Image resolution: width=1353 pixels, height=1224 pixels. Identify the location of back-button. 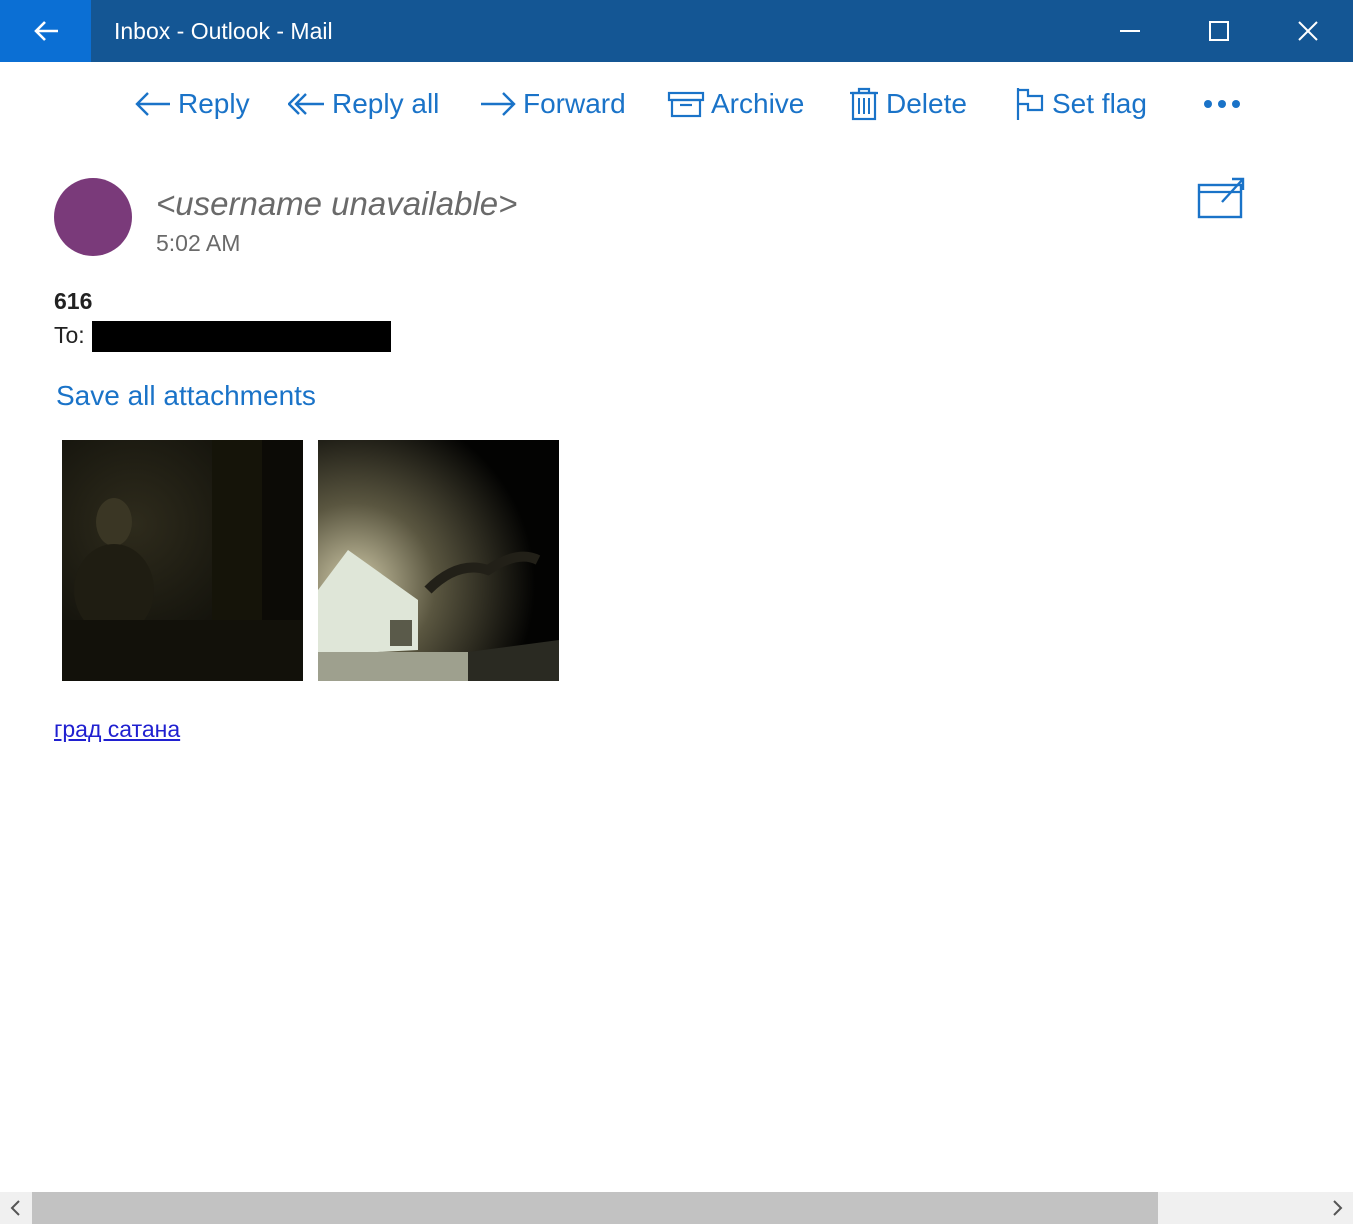
(45, 31).